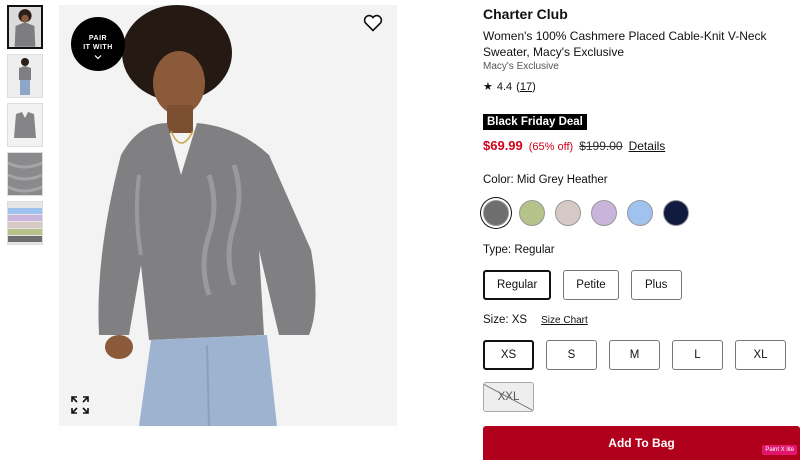  Describe the element at coordinates (373, 23) in the screenshot. I see `heart-icon` at that location.